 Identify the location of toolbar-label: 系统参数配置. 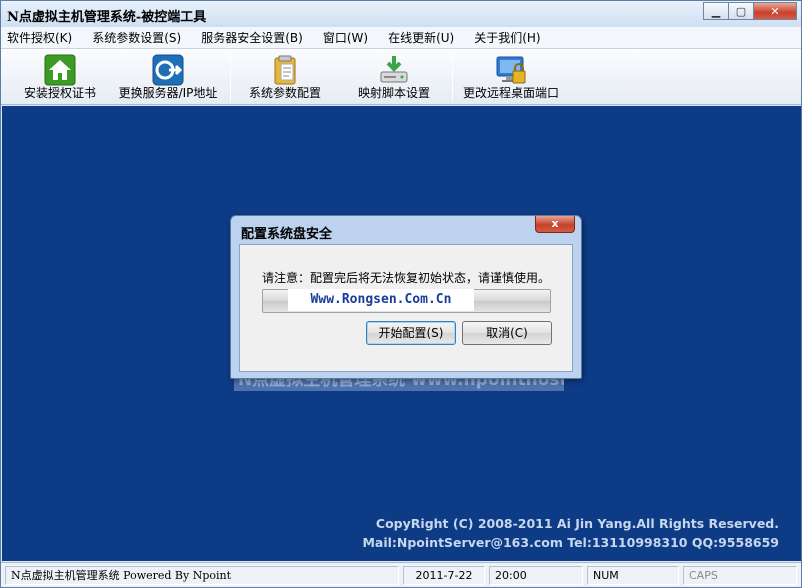
(284, 93).